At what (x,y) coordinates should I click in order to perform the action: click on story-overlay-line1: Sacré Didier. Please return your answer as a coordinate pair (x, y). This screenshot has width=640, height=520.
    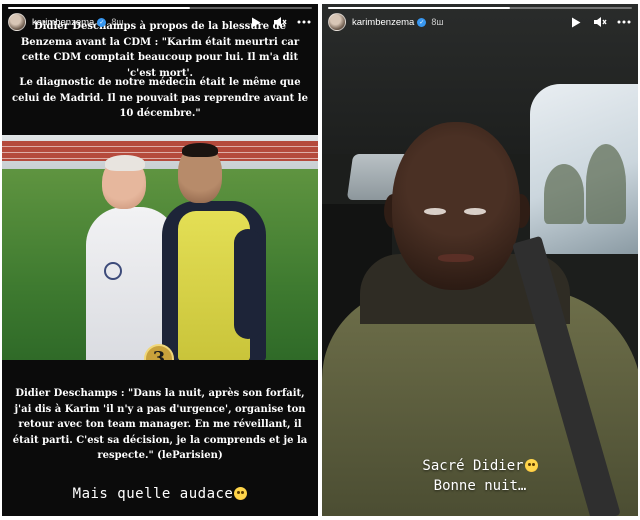
    Looking at the image, I should click on (480, 466).